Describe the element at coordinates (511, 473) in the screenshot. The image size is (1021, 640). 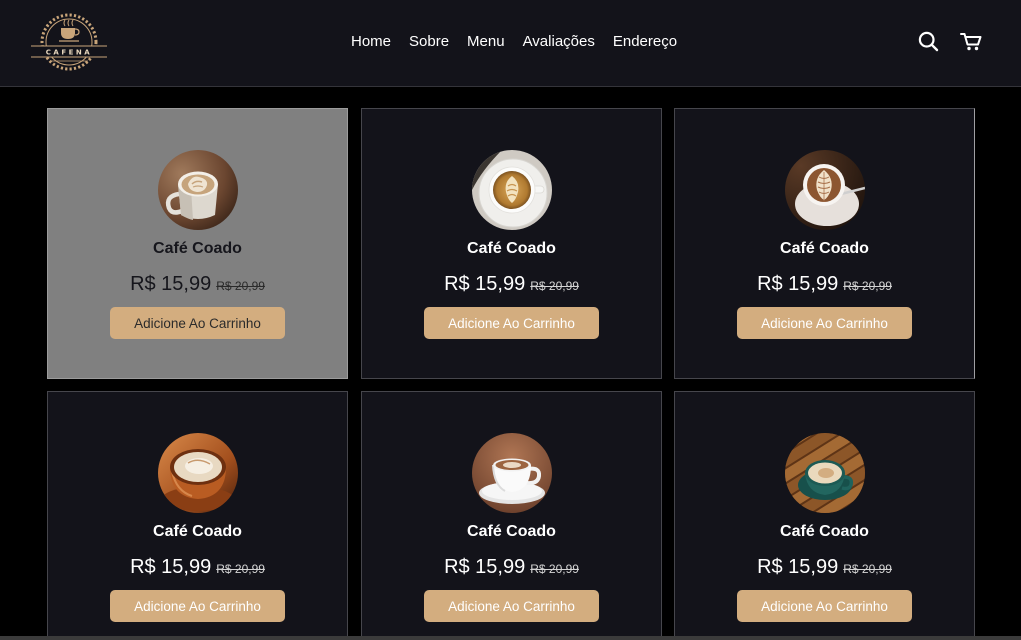
I see `white-cup-on-saucer-photo-icon` at that location.